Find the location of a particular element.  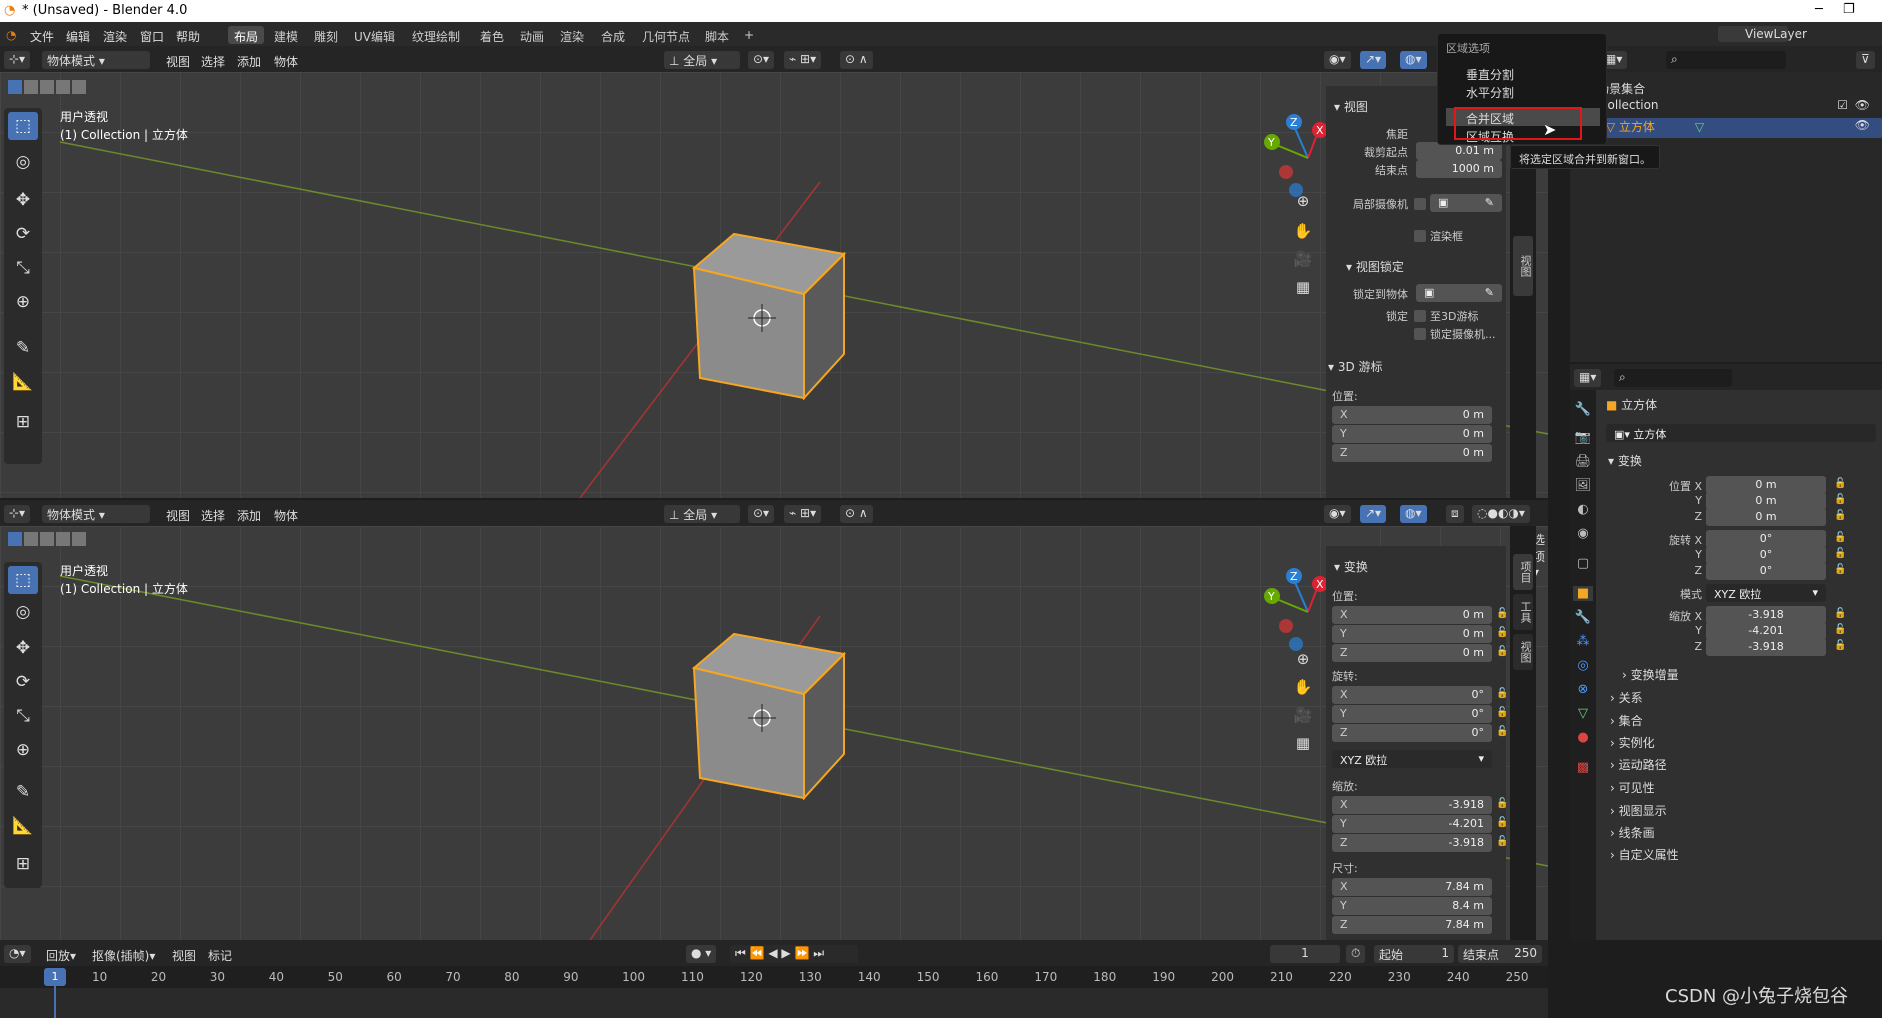

scale-x-field: X -3.918 is located at coordinates (1412, 805).